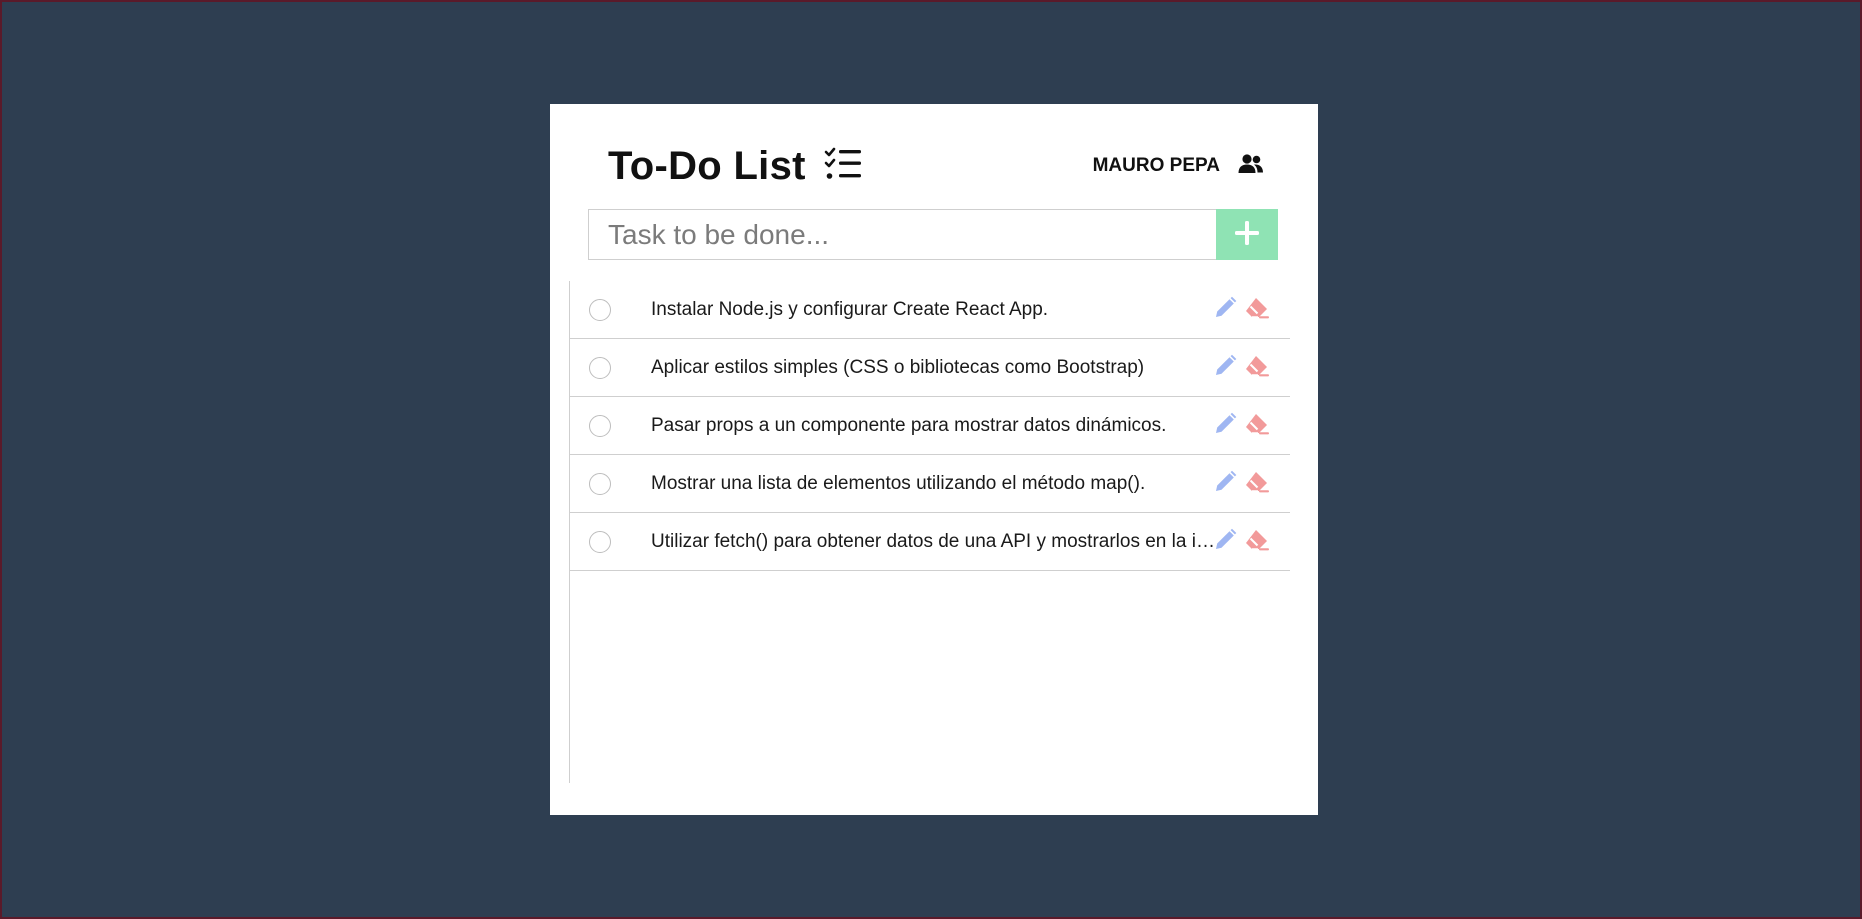 The height and width of the screenshot is (919, 1862). Describe the element at coordinates (936, 166) in the screenshot. I see `header: To-Do List MAURO PEPA` at that location.